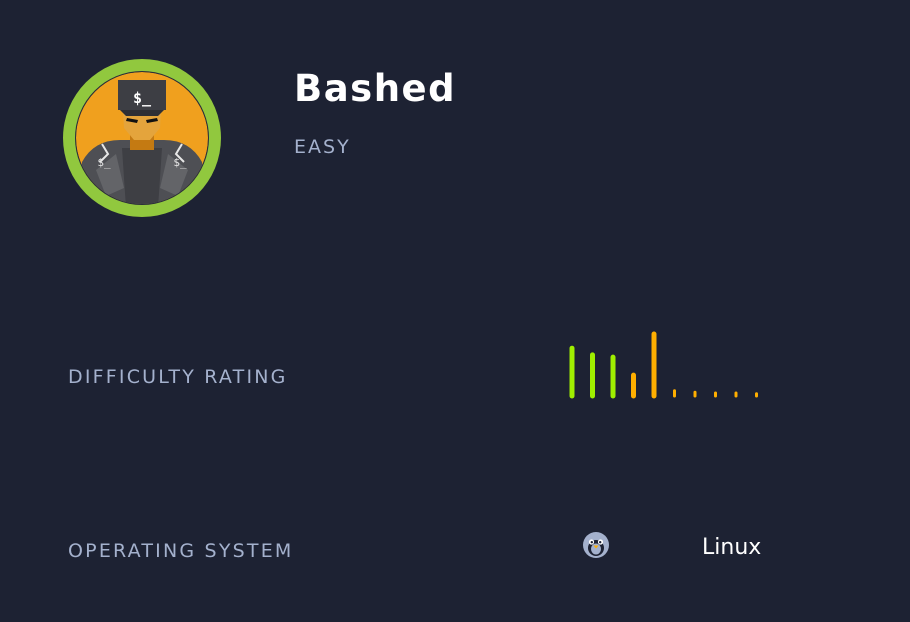 The image size is (910, 622). I want to click on difficulty-rating-label: DIFFICULTY RATING, so click(178, 377).